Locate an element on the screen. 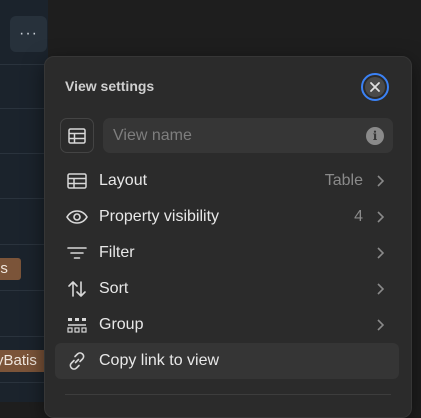 The image size is (421, 418). group-icon is located at coordinates (77, 325).